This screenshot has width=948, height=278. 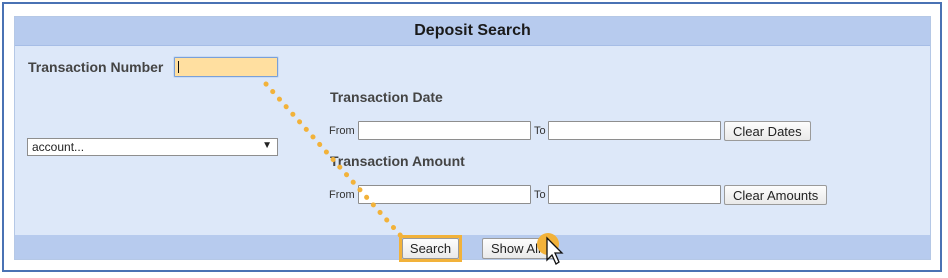 What do you see at coordinates (178, 67) in the screenshot?
I see `text-caret` at bounding box center [178, 67].